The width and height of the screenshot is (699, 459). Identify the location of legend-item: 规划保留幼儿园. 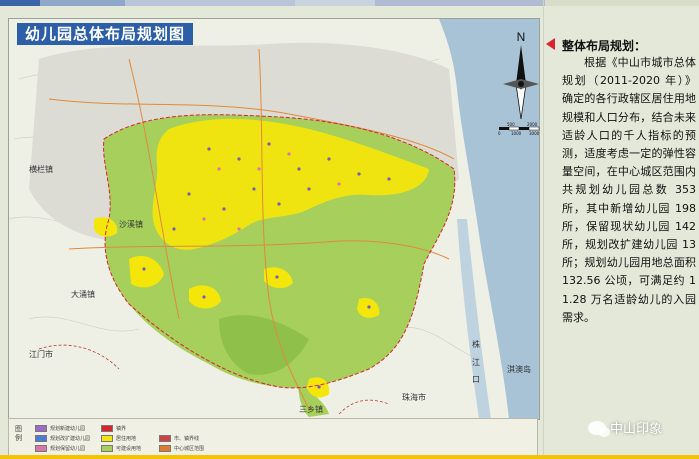
(60, 448).